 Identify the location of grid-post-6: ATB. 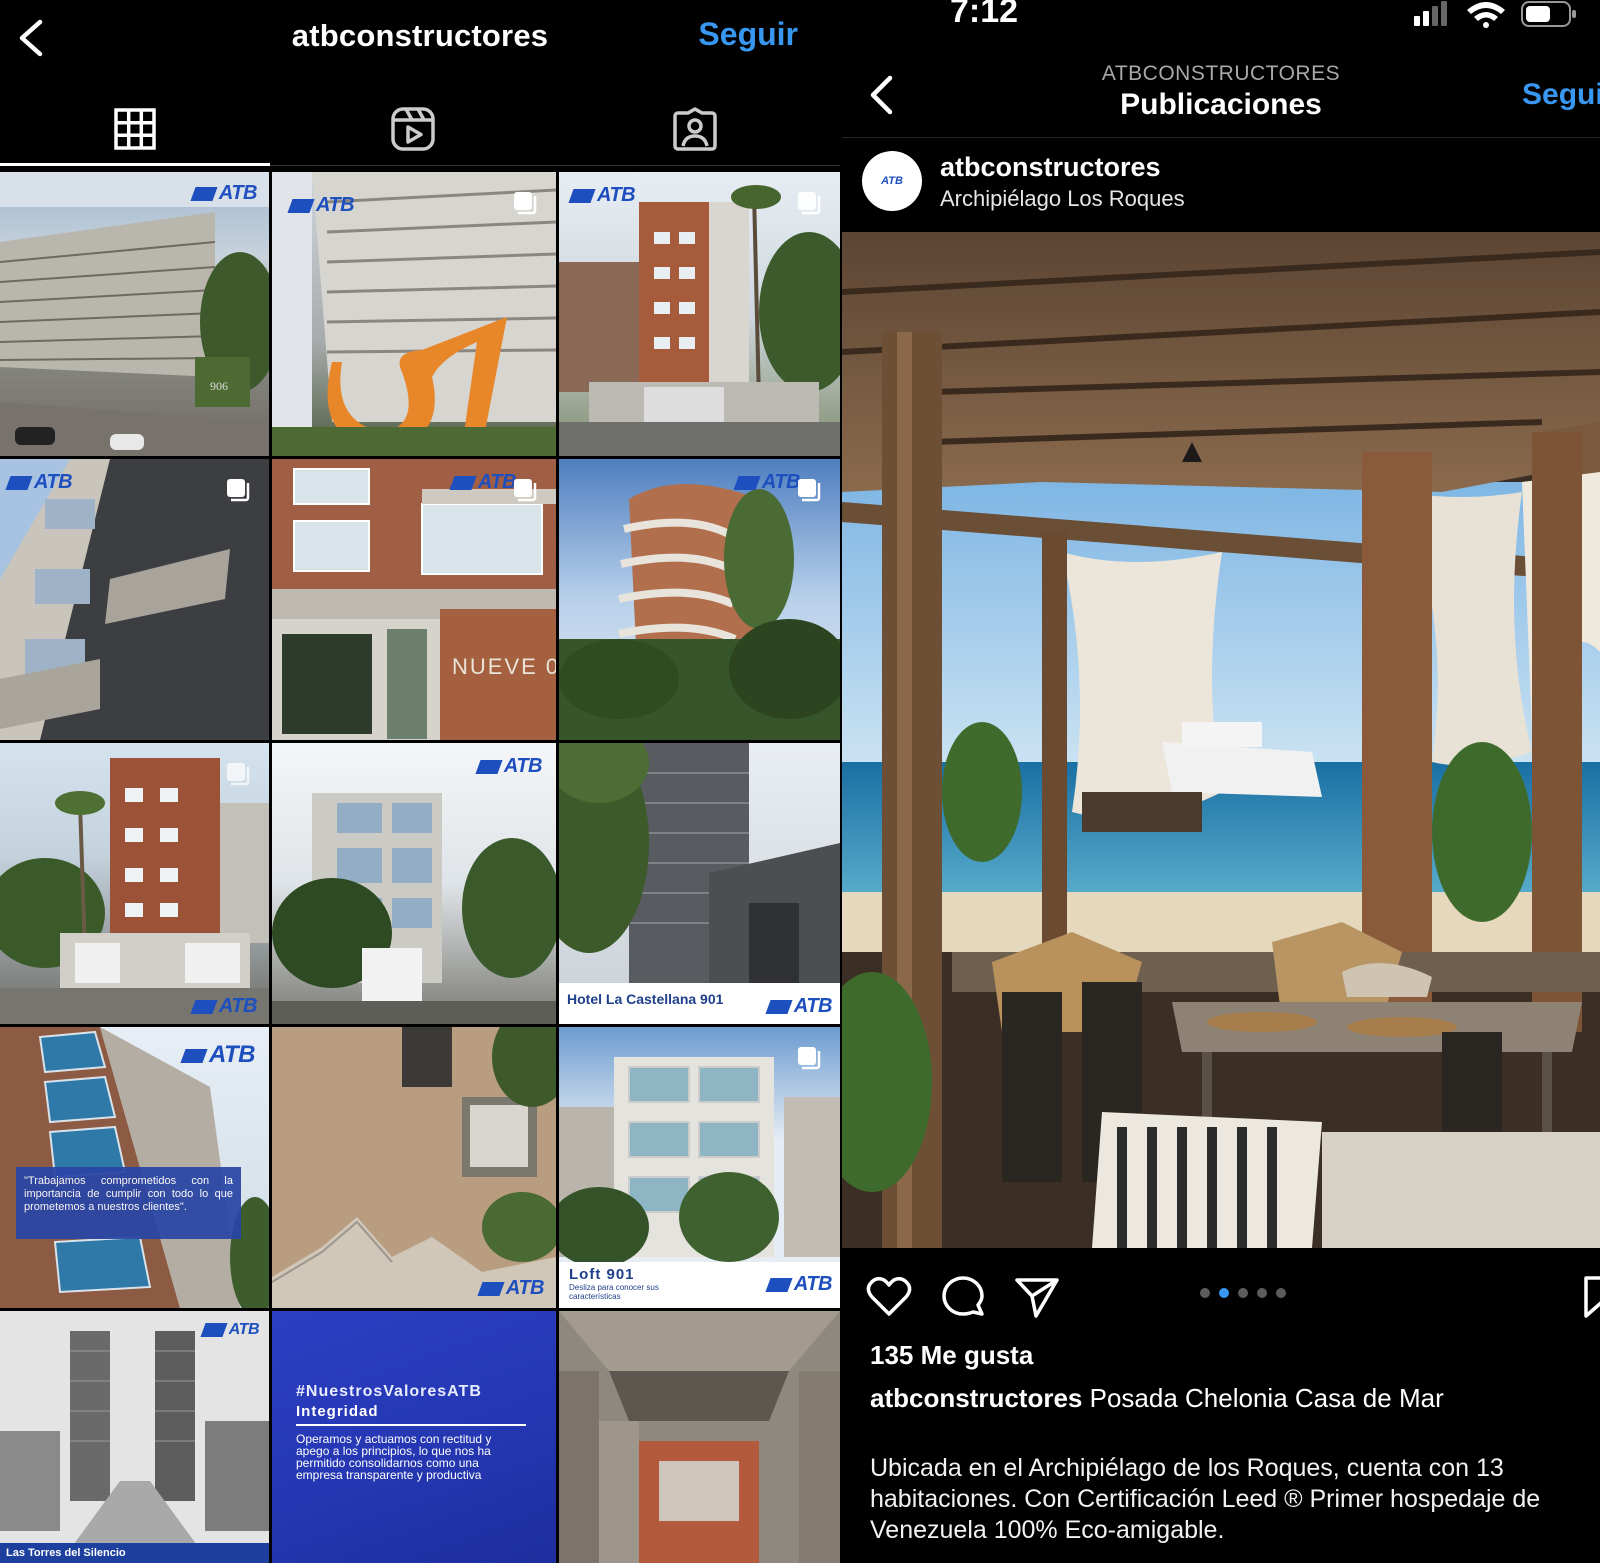
(699, 599).